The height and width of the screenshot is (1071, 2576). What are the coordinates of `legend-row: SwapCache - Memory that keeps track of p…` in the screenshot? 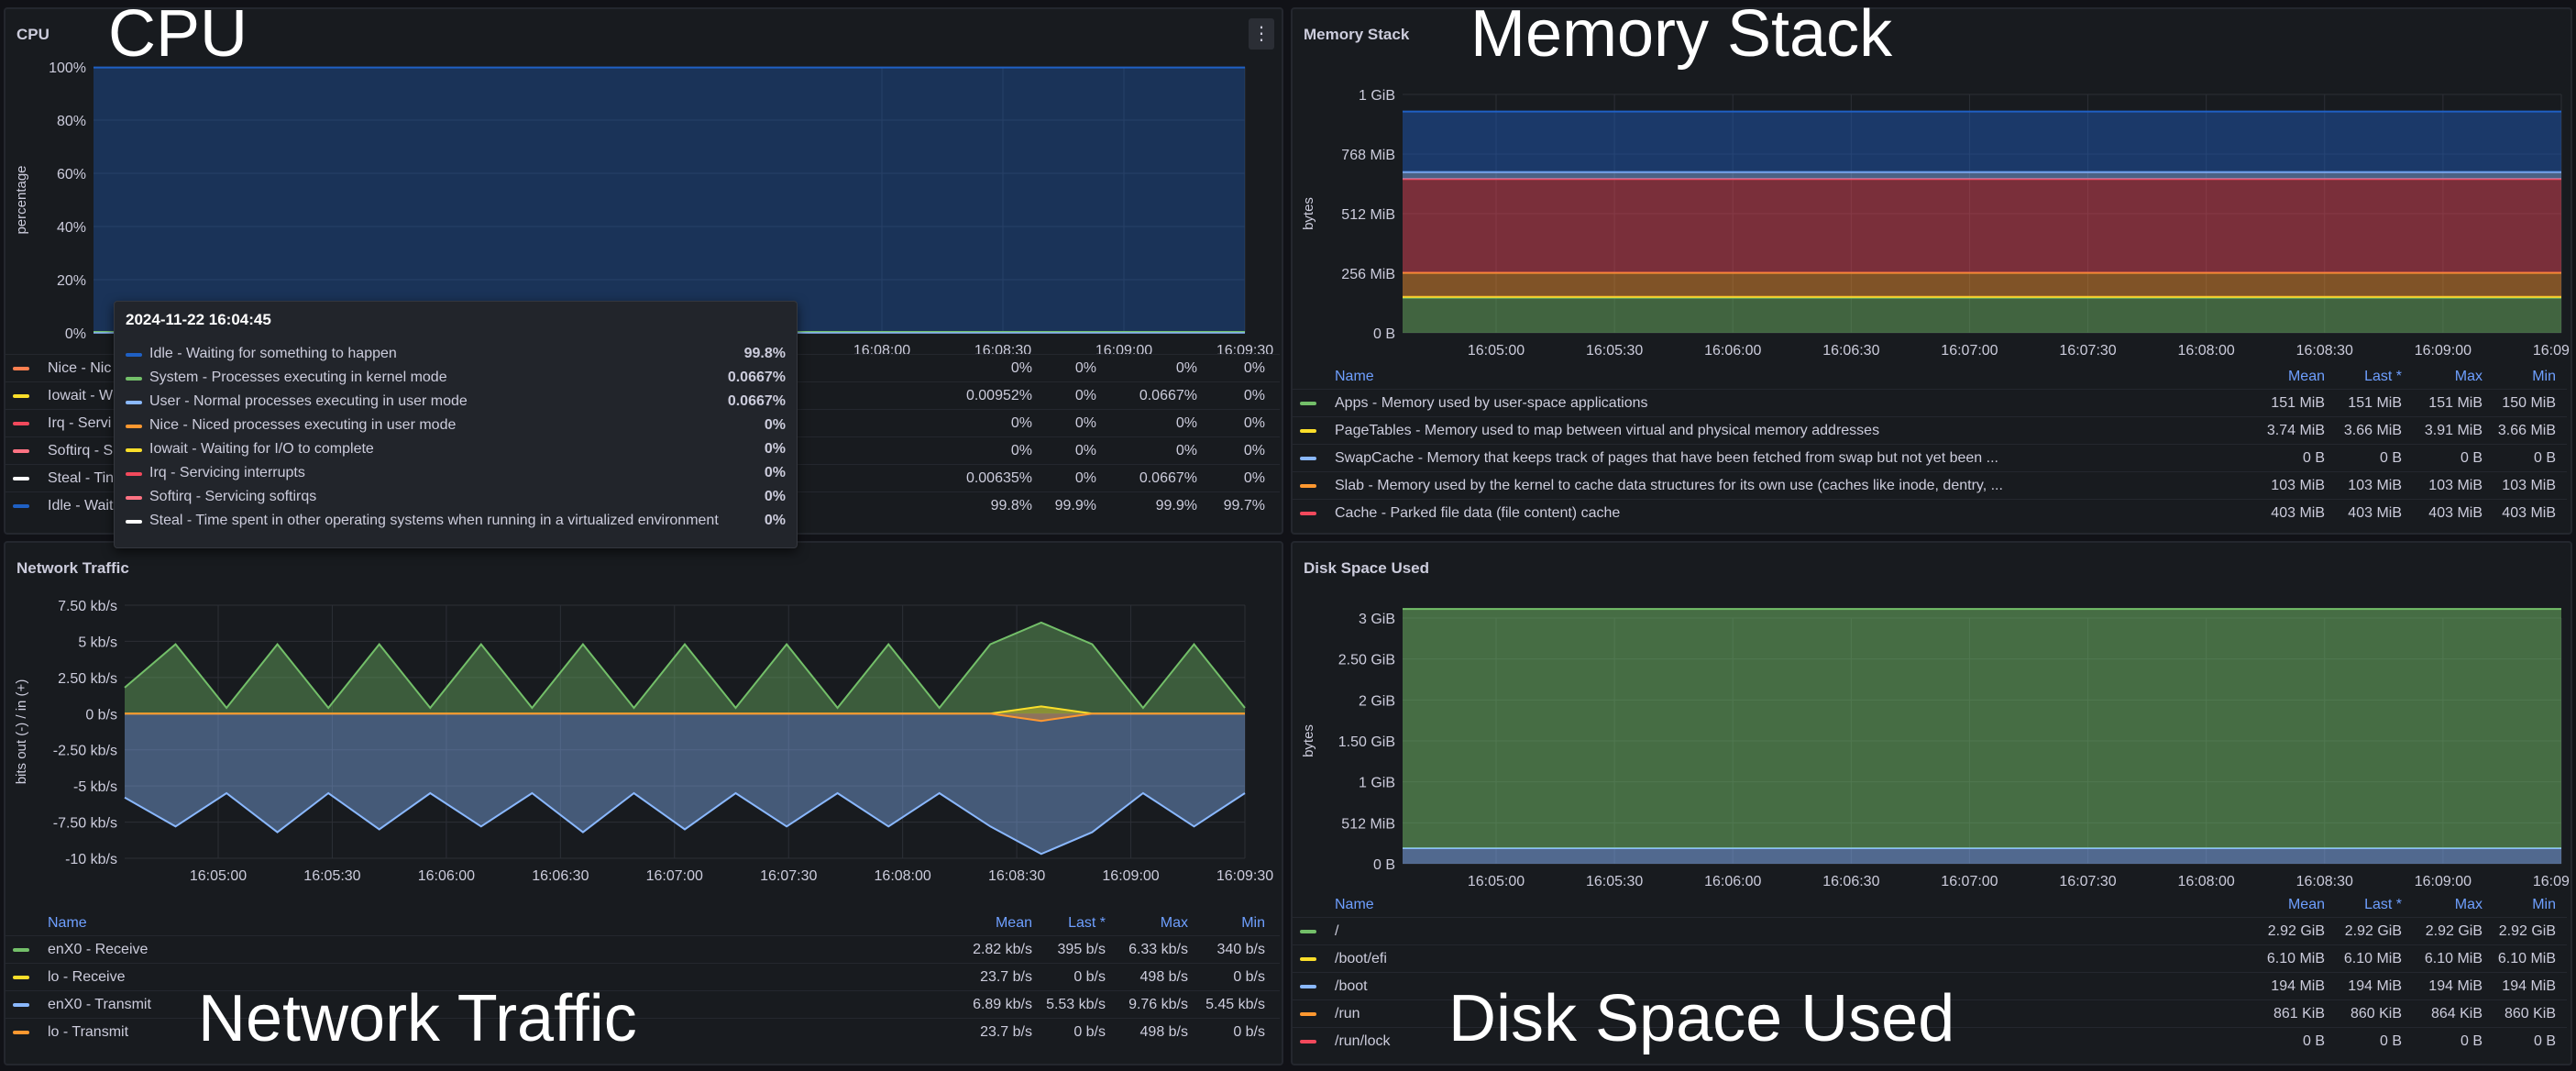 It's located at (1930, 458).